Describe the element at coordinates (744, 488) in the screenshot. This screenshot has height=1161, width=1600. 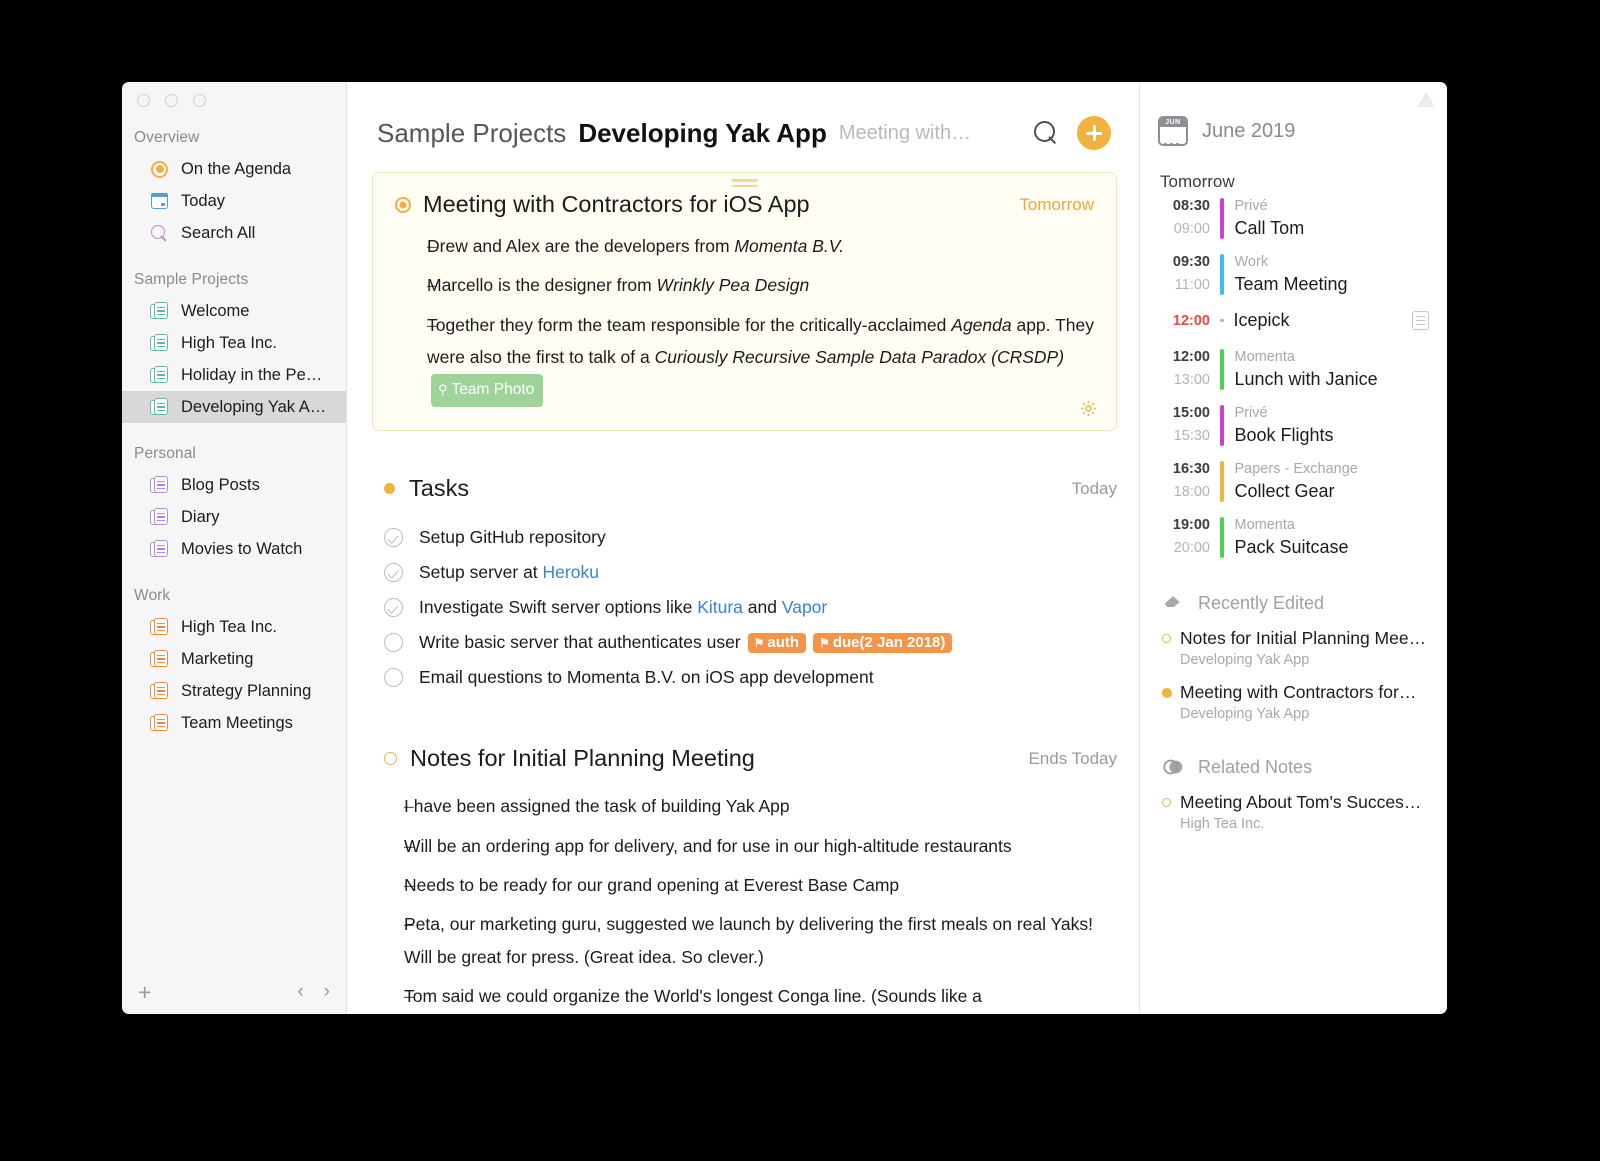
I see `tasks-section-header: Tasks Today` at that location.